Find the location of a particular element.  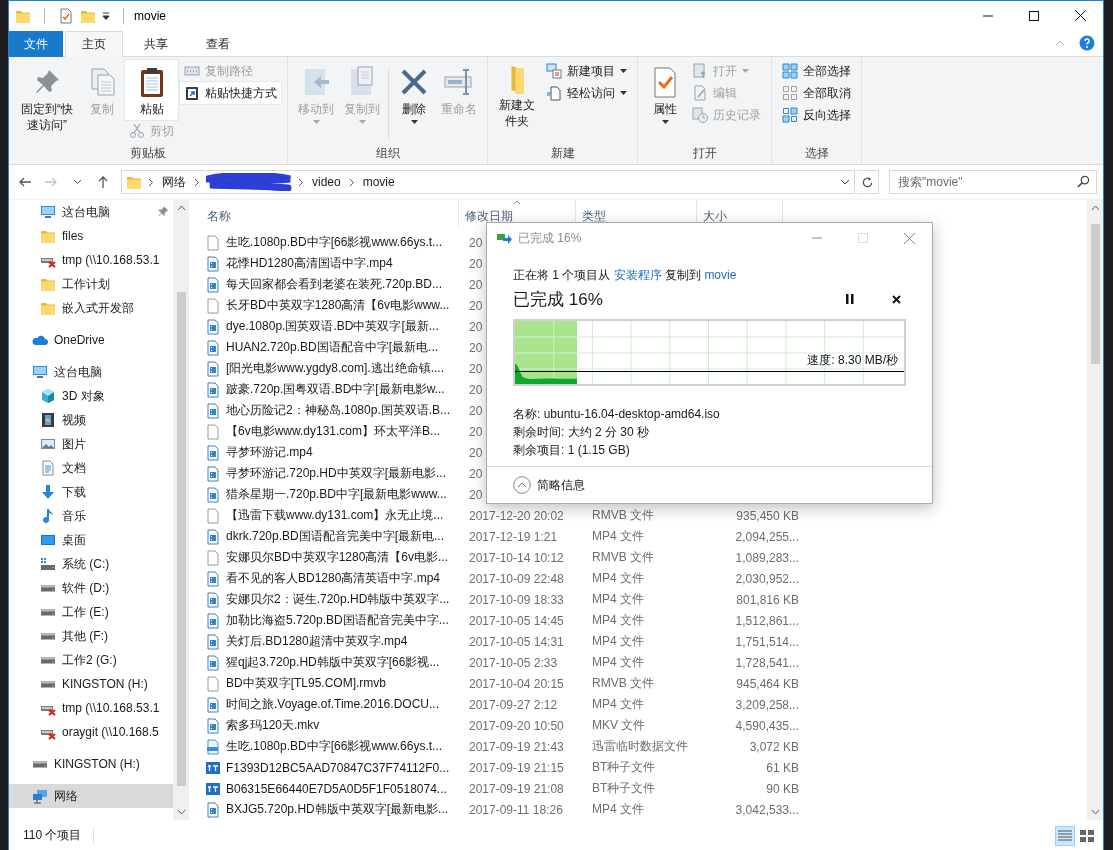

ribbon-button: 反向选择 is located at coordinates (816, 115).